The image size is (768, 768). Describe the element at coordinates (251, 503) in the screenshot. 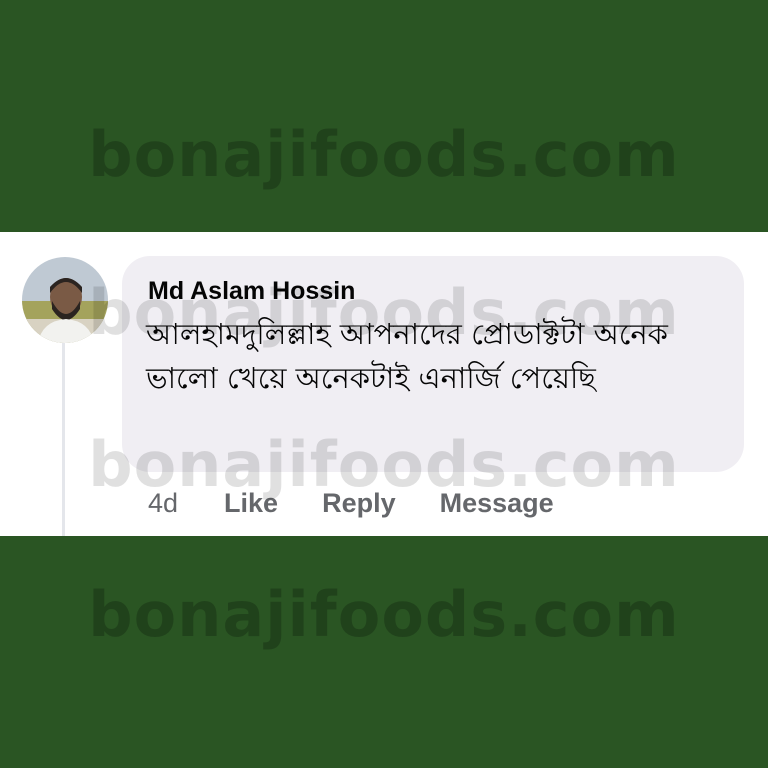

I see `like-button: Like` at that location.